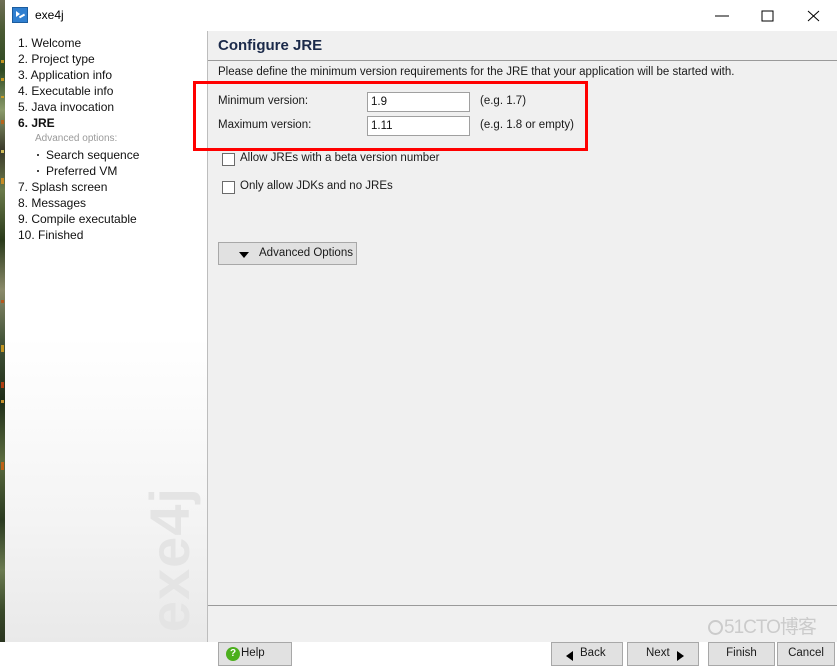 Image resolution: width=837 pixels, height=666 pixels. Describe the element at coordinates (265, 125) in the screenshot. I see `maximum-version-label: Maximum version:` at that location.